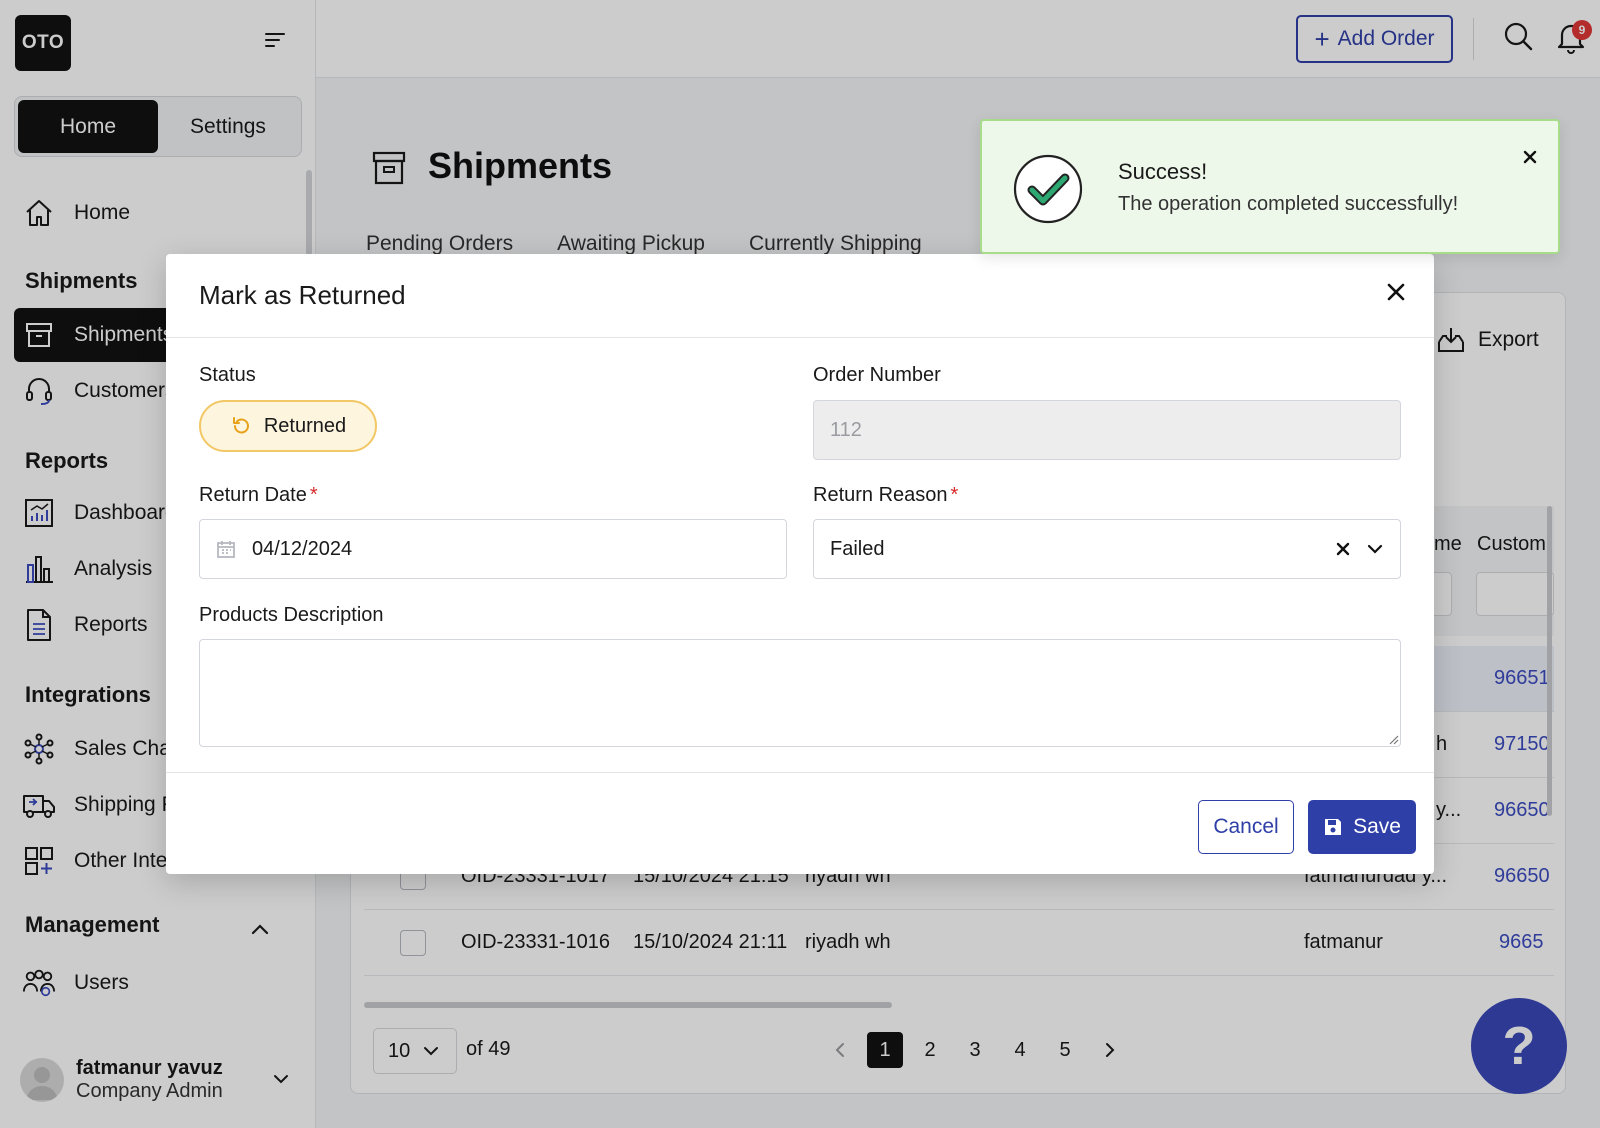 Image resolution: width=1600 pixels, height=1128 pixels. Describe the element at coordinates (1288, 204) in the screenshot. I see `toast-message: The operation completed successfully!` at that location.